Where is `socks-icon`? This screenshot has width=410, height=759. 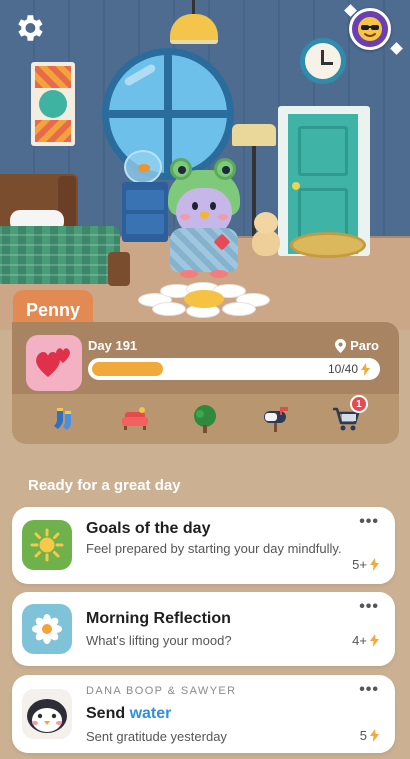 socks-icon is located at coordinates (63, 419).